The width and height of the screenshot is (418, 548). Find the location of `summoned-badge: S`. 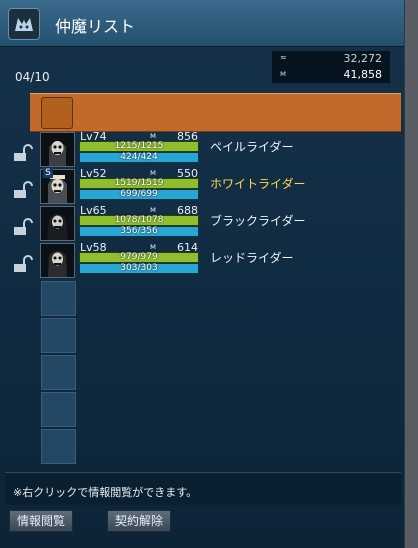

summoned-badge: S is located at coordinates (48, 173).